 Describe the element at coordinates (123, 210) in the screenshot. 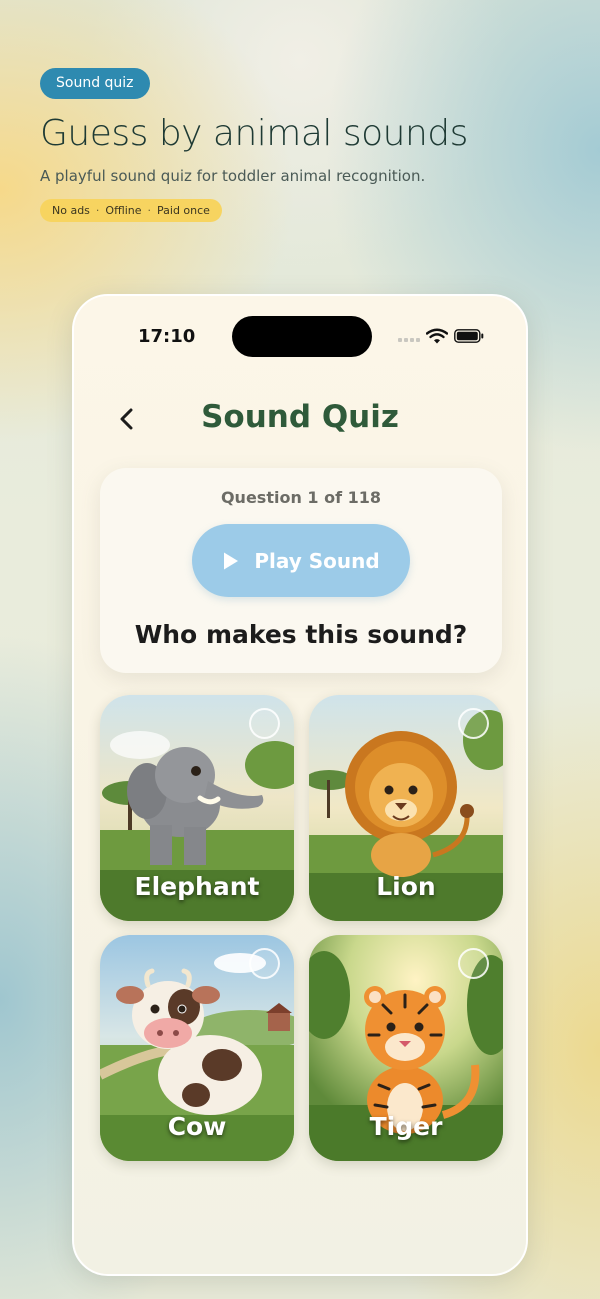

I see `feature-offline: Offline` at that location.